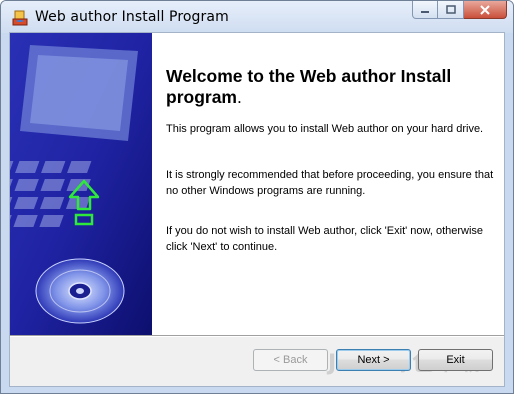 The image size is (514, 394). Describe the element at coordinates (257, 17) in the screenshot. I see `title-bar: Web author Install Program` at that location.